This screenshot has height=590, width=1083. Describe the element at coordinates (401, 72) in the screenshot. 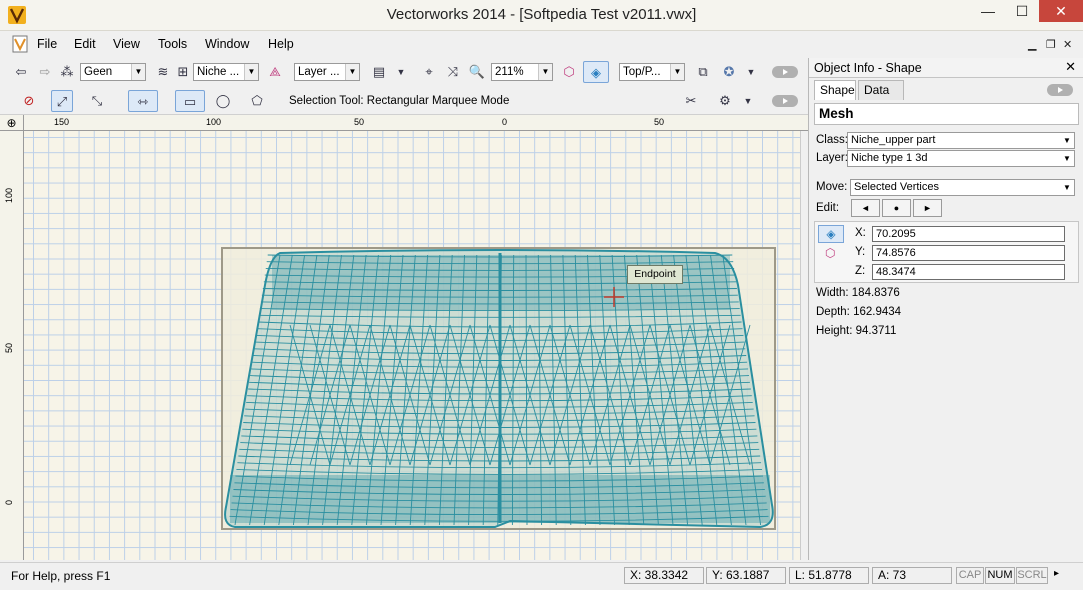

I see `sheet-dropdown-icon: ▼` at that location.